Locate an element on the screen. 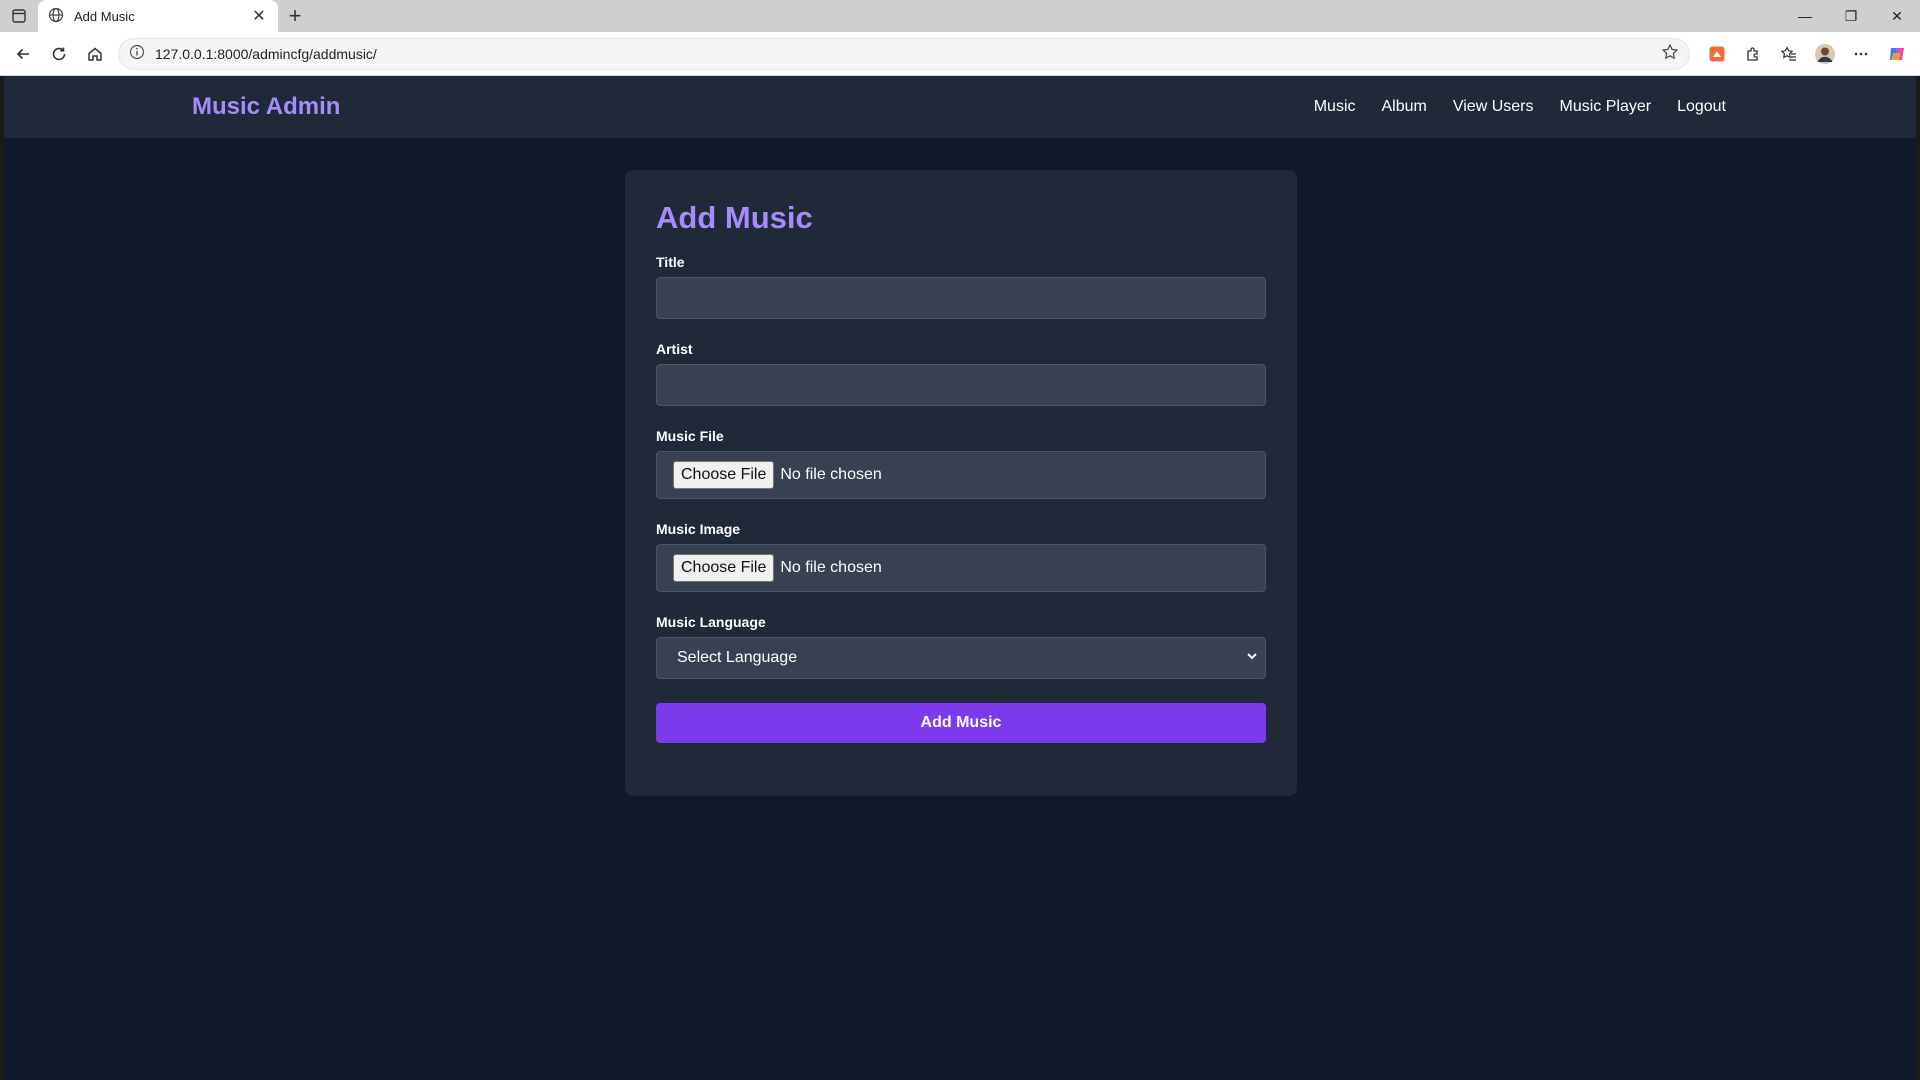 The width and height of the screenshot is (1920, 1080). globe-icon is located at coordinates (56, 16).